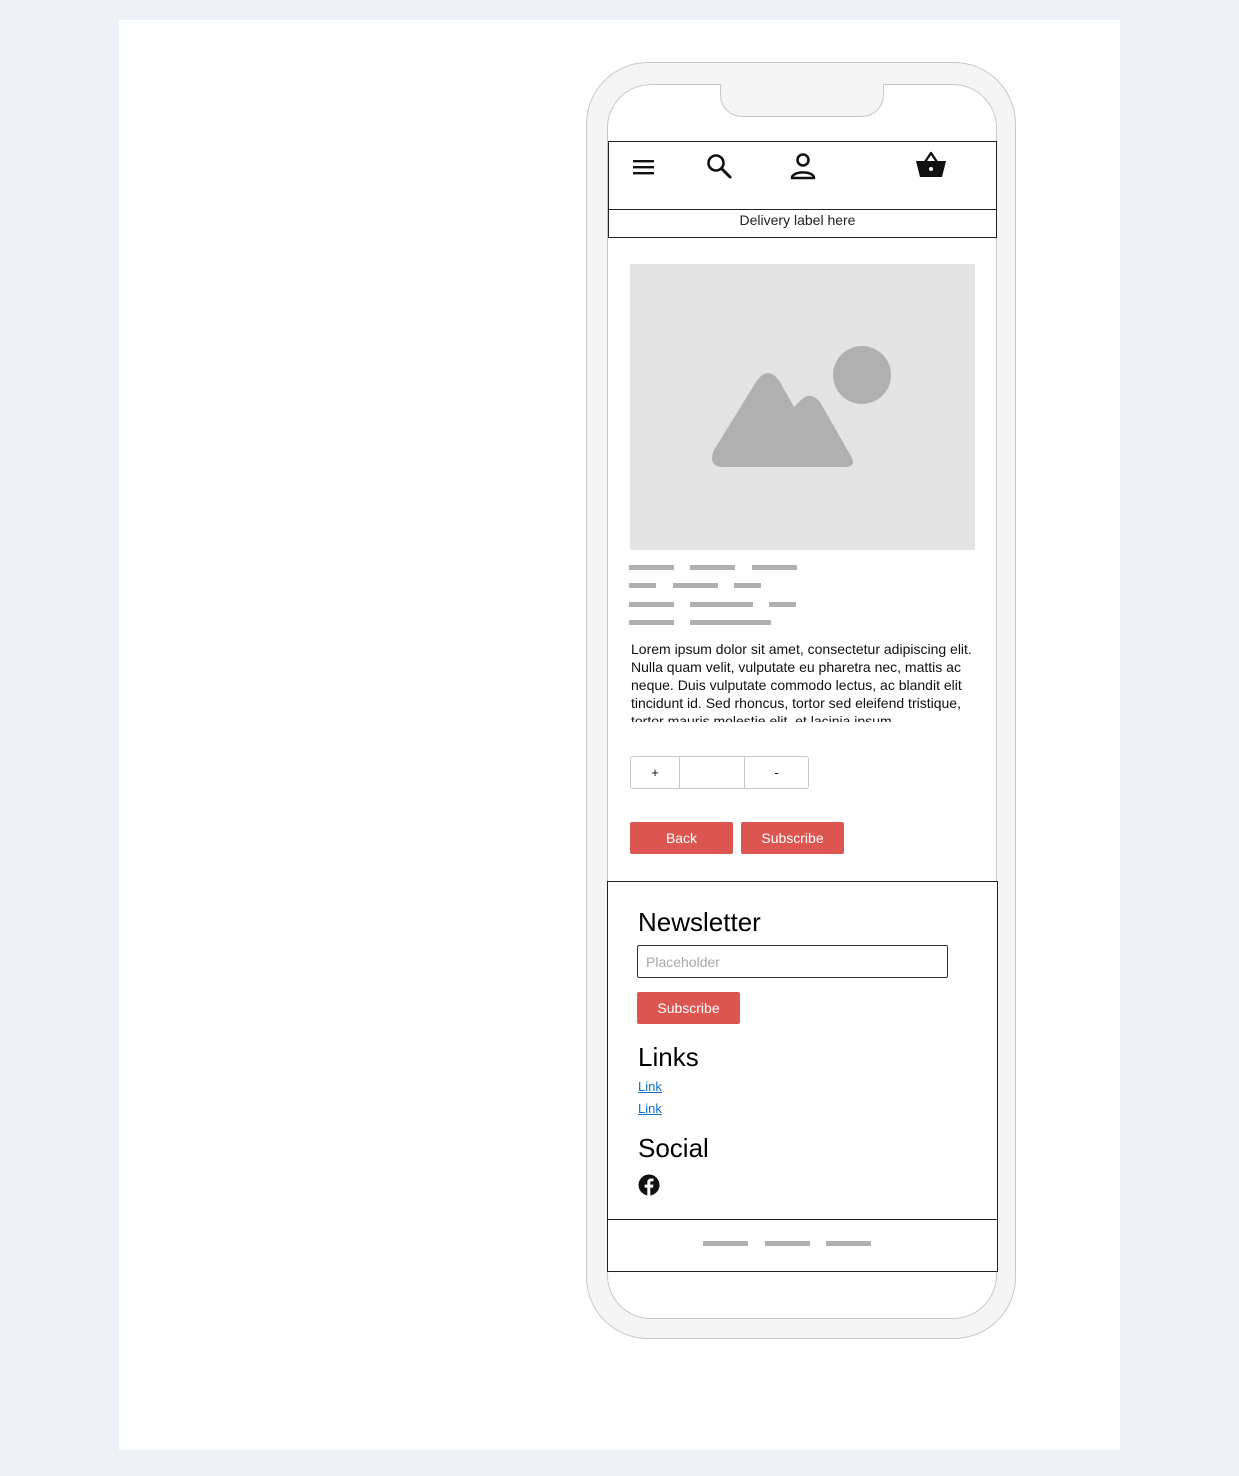 The image size is (1239, 1476). Describe the element at coordinates (719, 166) in the screenshot. I see `search-icon` at that location.